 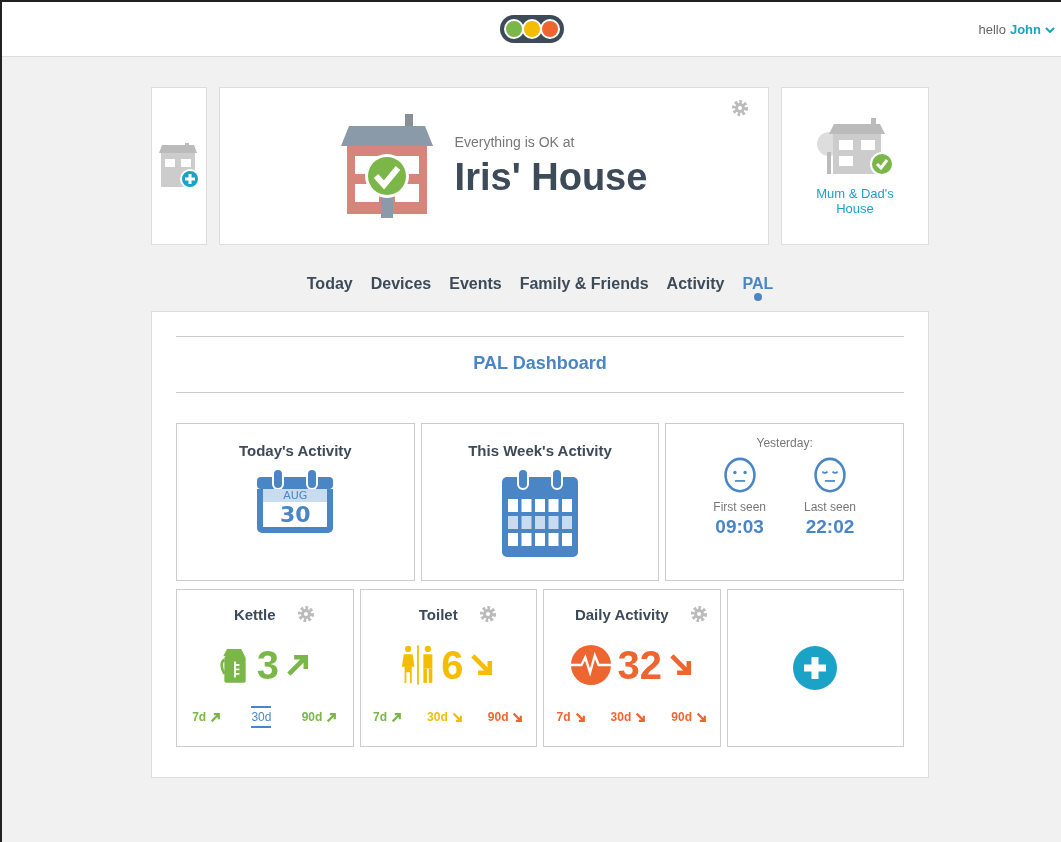 I want to click on plus-icon, so click(x=815, y=668).